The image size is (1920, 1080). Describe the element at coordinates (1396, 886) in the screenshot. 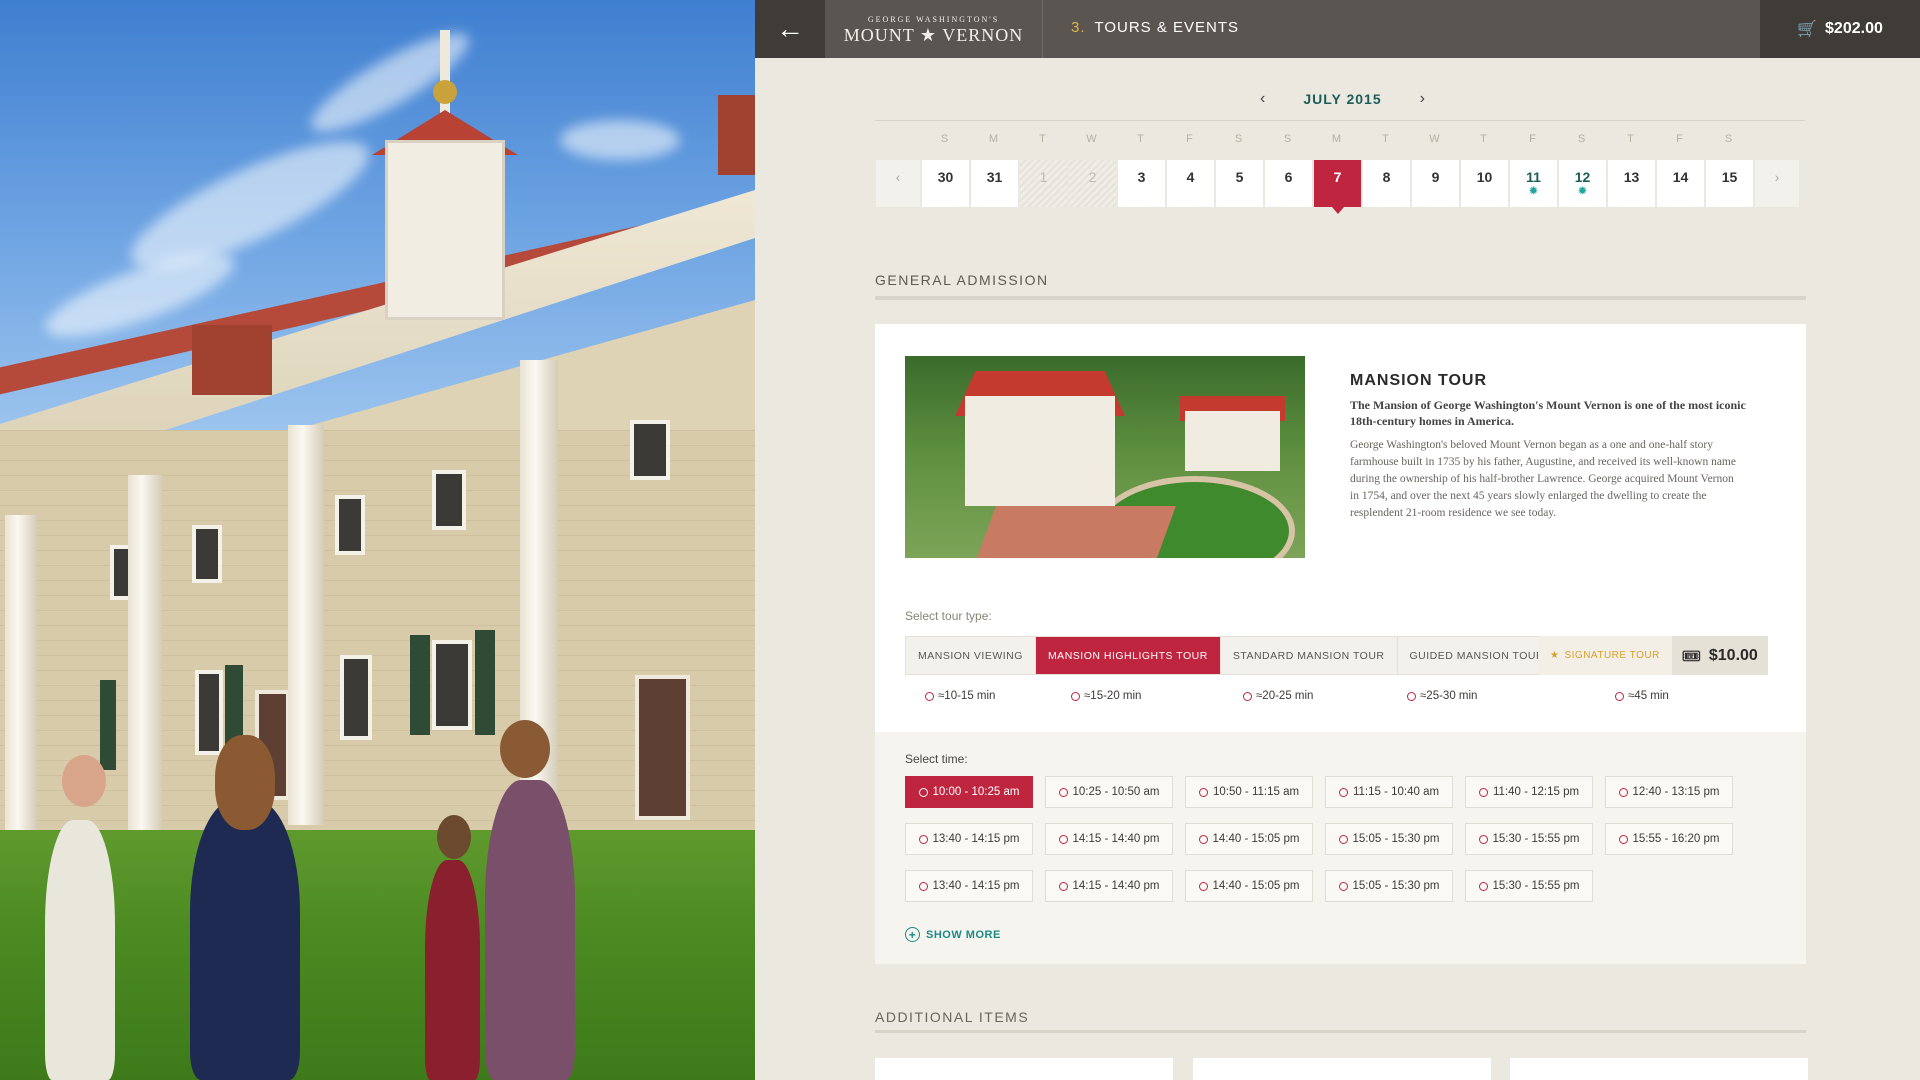

I see `time-slot-label: 15:05 - 15:30 pm` at that location.